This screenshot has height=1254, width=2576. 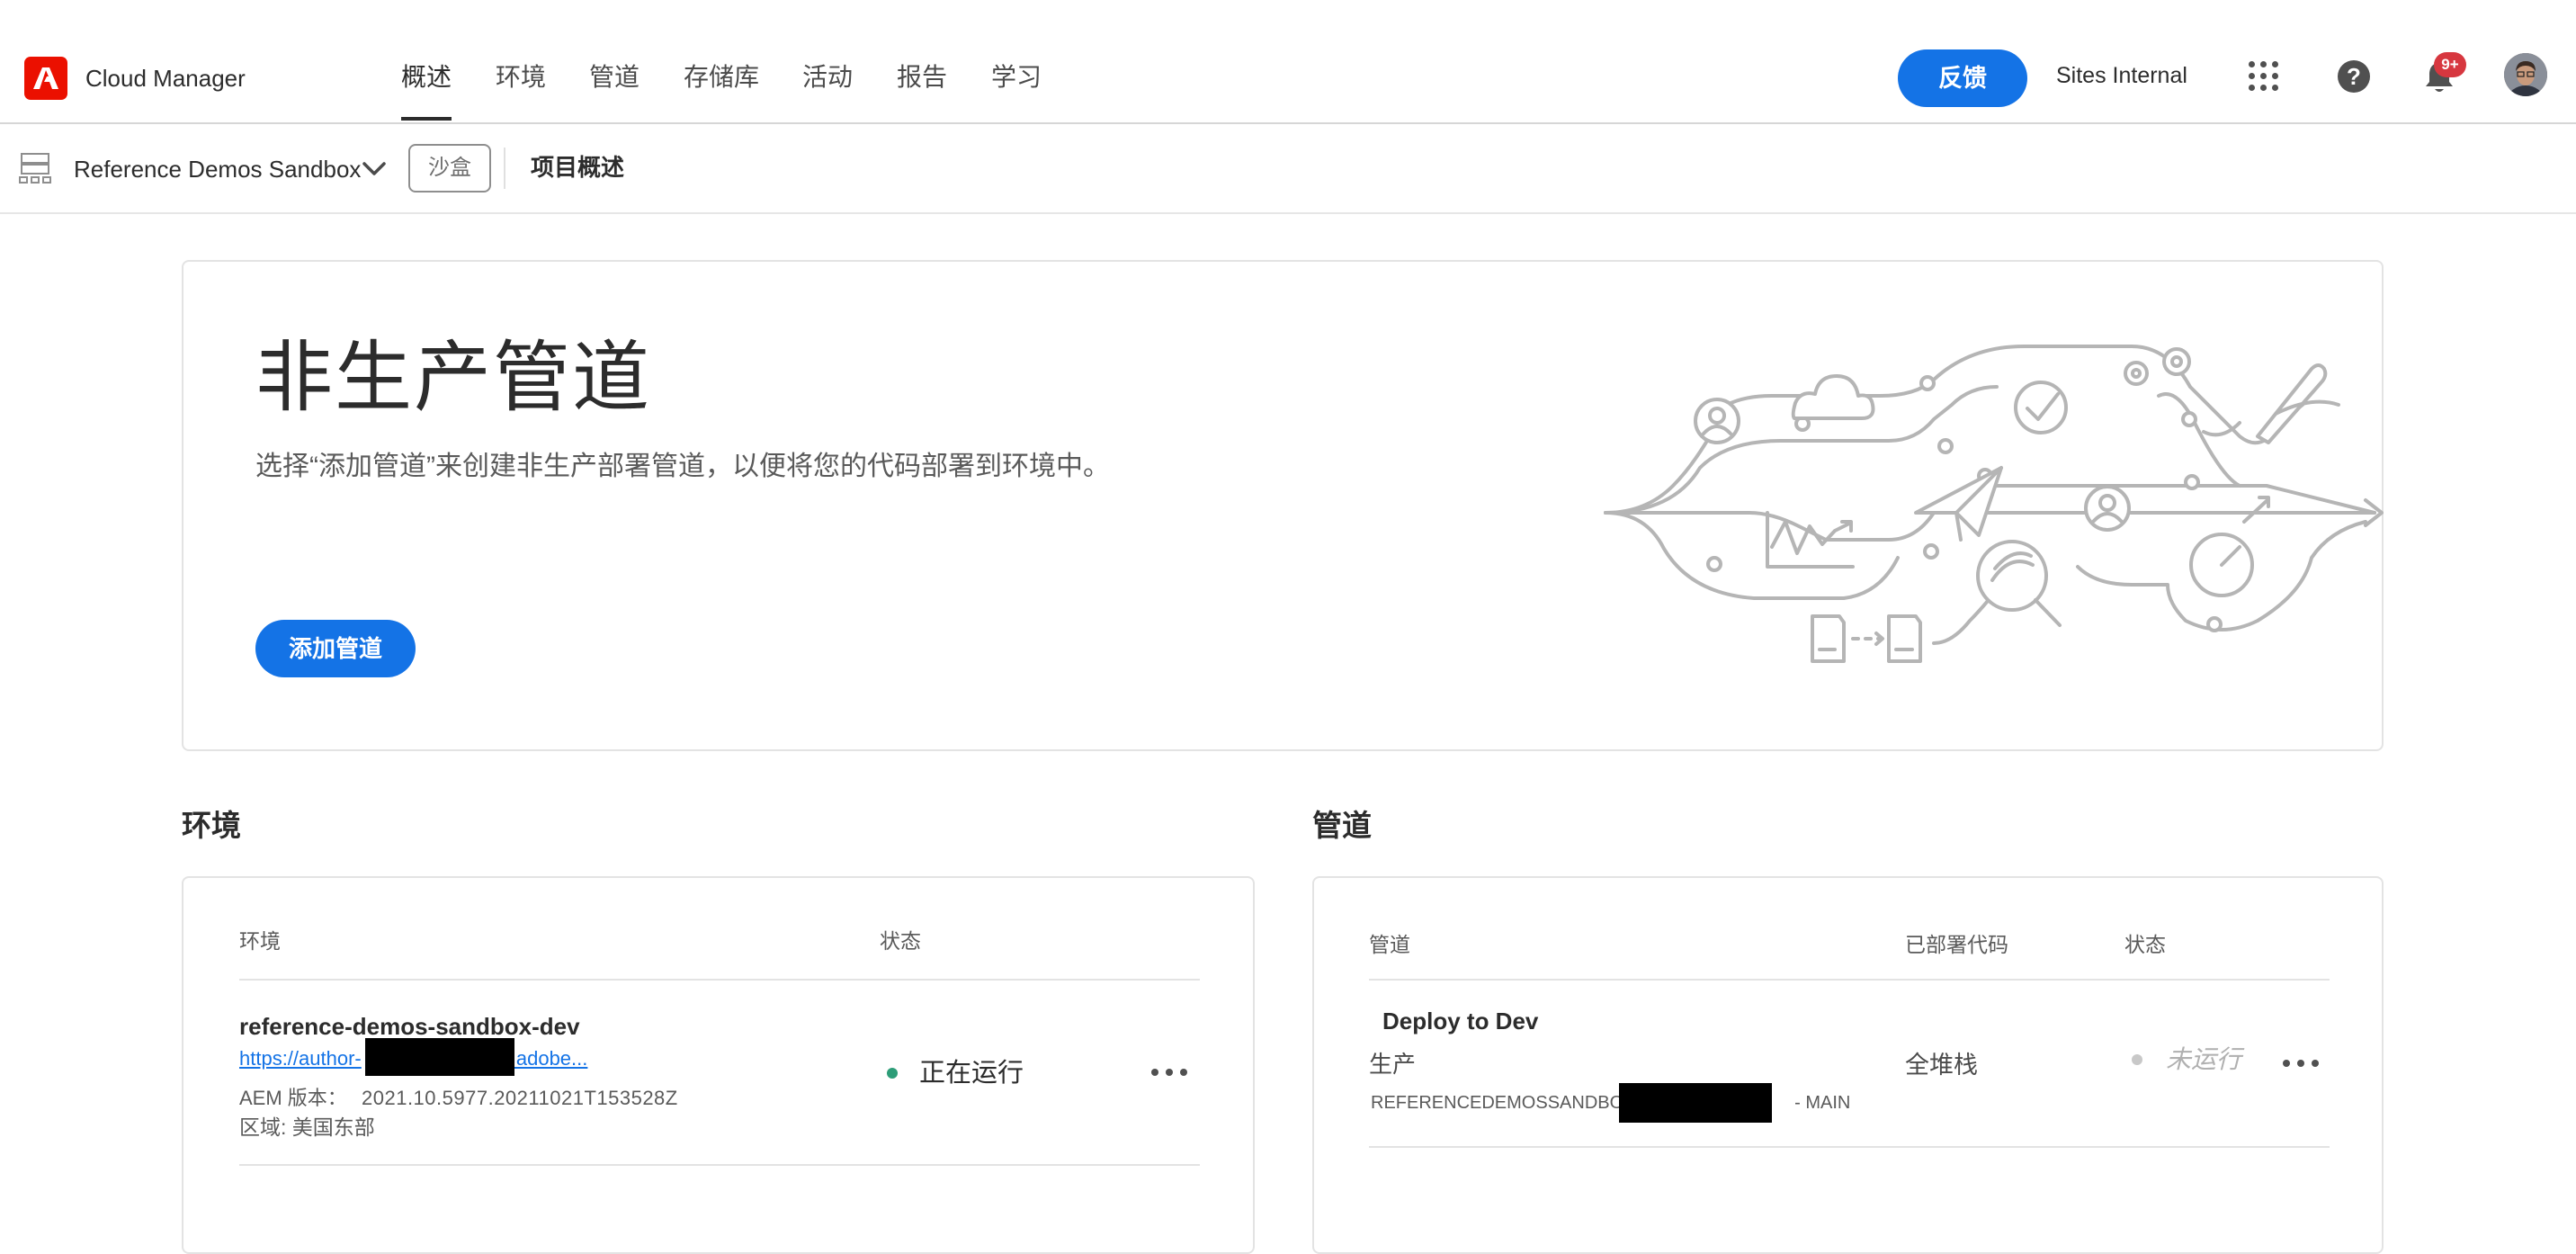 I want to click on tab-reports: 报告, so click(x=922, y=77).